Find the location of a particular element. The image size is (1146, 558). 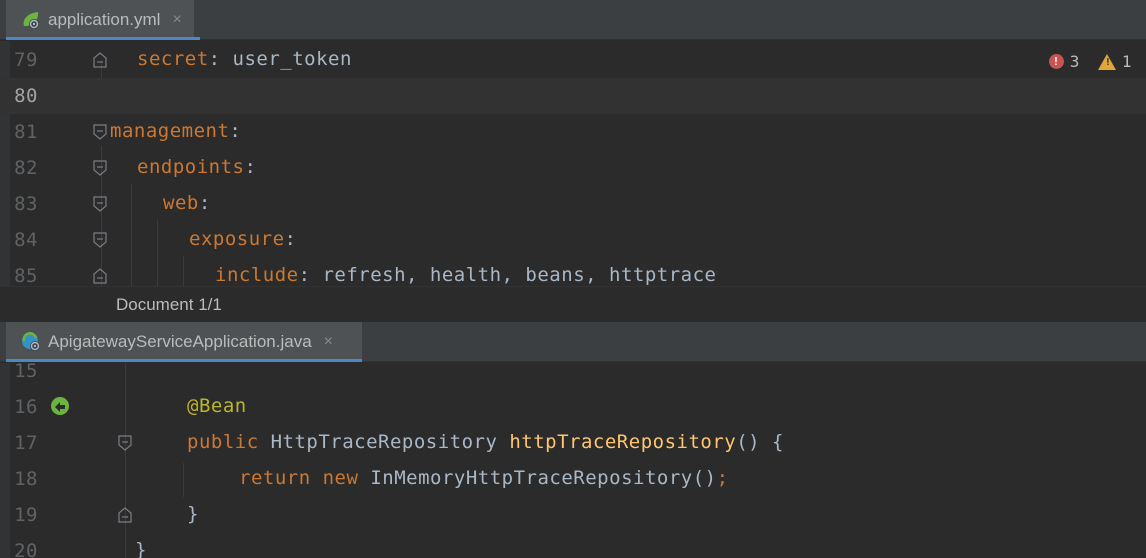

code-text: secret: user_token is located at coordinates (244, 59).